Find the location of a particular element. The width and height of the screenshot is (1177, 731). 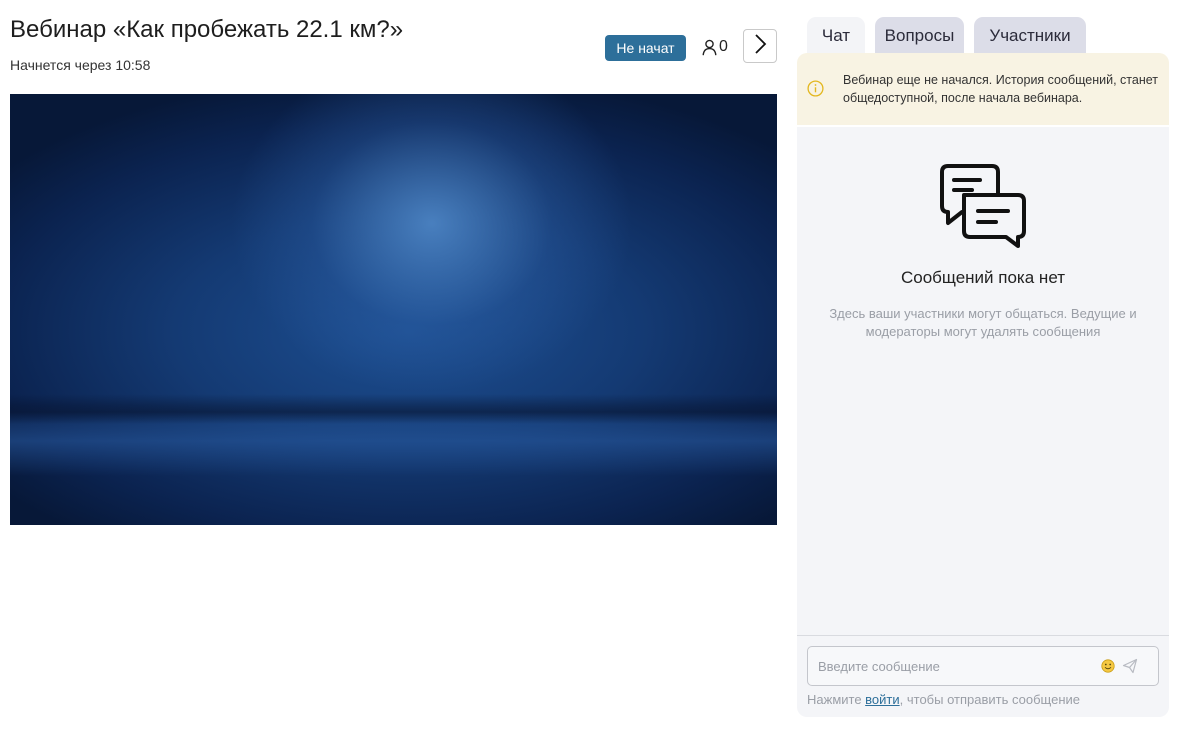

status-badge: Не начат is located at coordinates (645, 48).